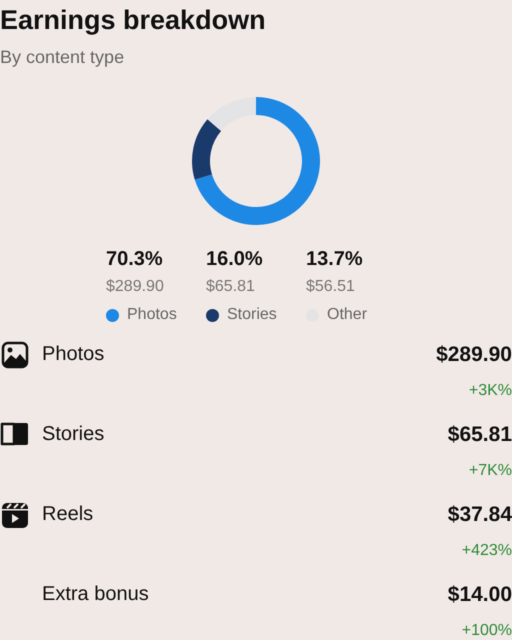 The image size is (512, 640). What do you see at coordinates (68, 514) in the screenshot?
I see `category-name: Reels` at bounding box center [68, 514].